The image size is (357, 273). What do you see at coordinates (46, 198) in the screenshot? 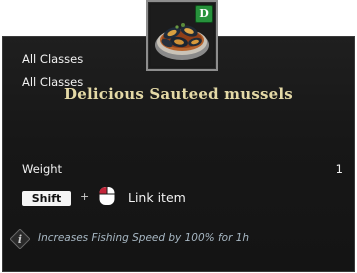
I see `shift-key: Shift` at bounding box center [46, 198].